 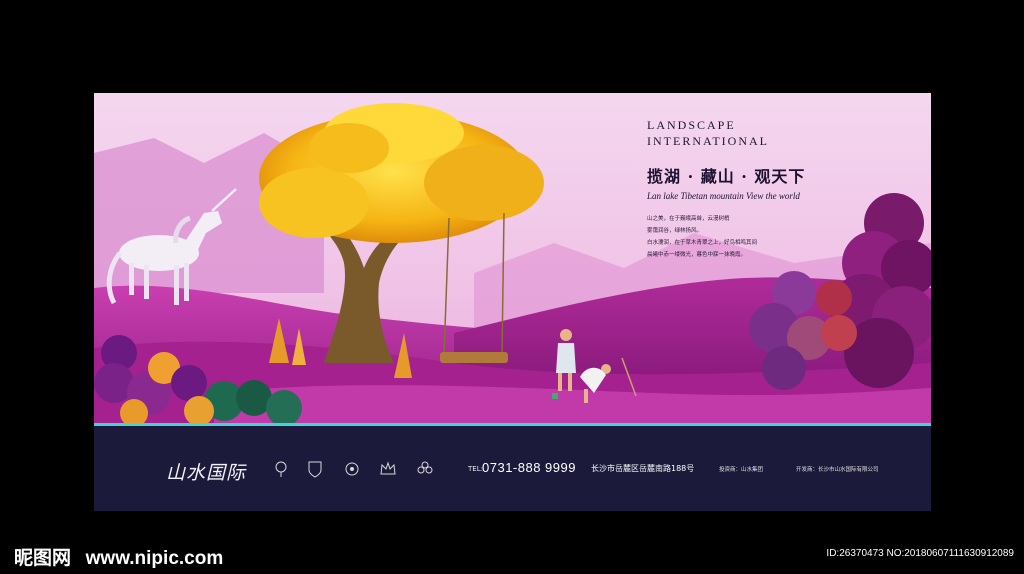 What do you see at coordinates (529, 467) in the screenshot?
I see `phone-number: 0731-888 9999` at bounding box center [529, 467].